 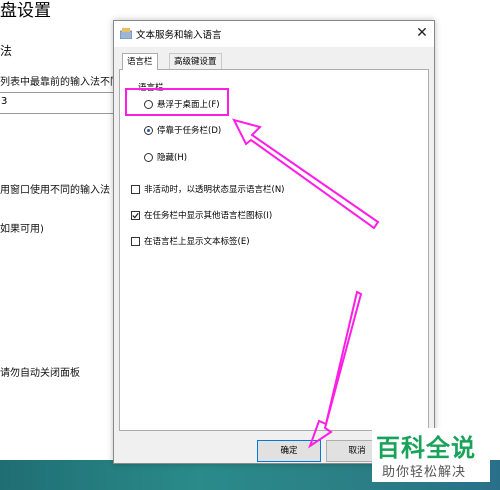 What do you see at coordinates (40, 373) in the screenshot?
I see `auto-close-text: 请勿自动关闭面板` at bounding box center [40, 373].